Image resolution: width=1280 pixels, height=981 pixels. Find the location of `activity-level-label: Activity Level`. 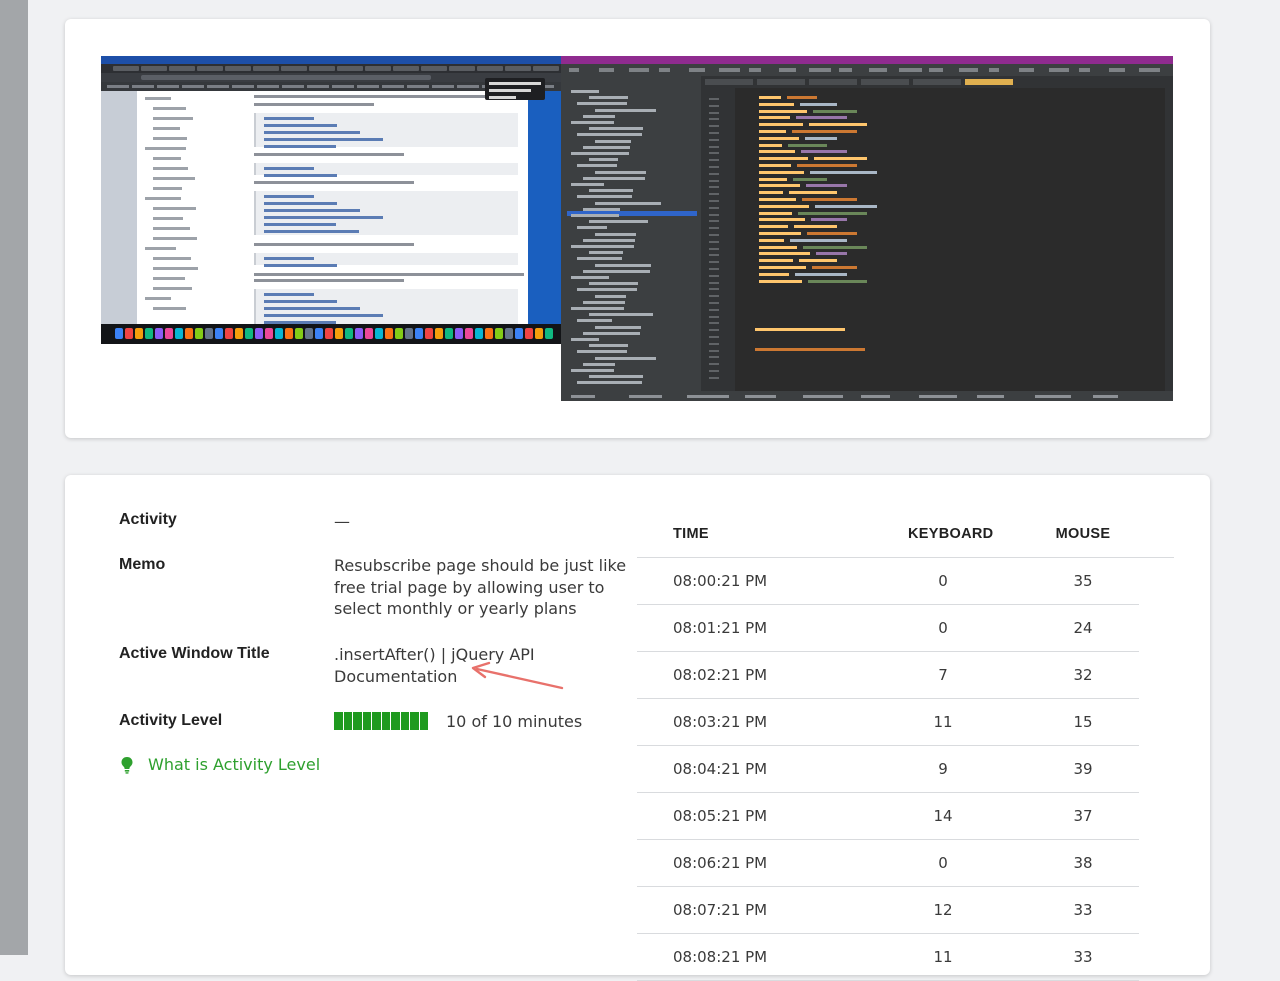

activity-level-label: Activity Level is located at coordinates (171, 720).